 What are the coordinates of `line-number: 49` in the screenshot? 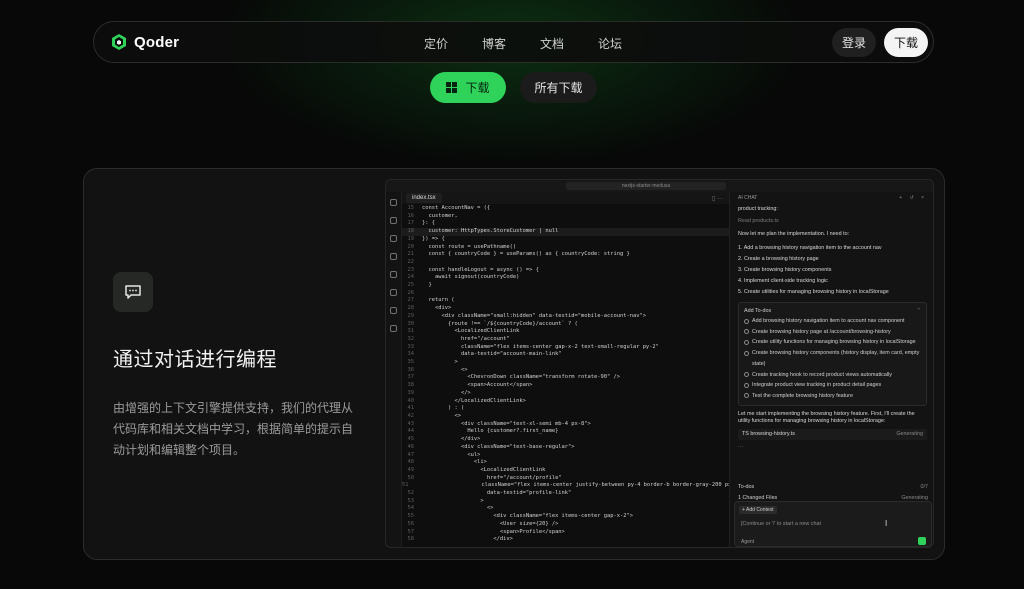 It's located at (411, 469).